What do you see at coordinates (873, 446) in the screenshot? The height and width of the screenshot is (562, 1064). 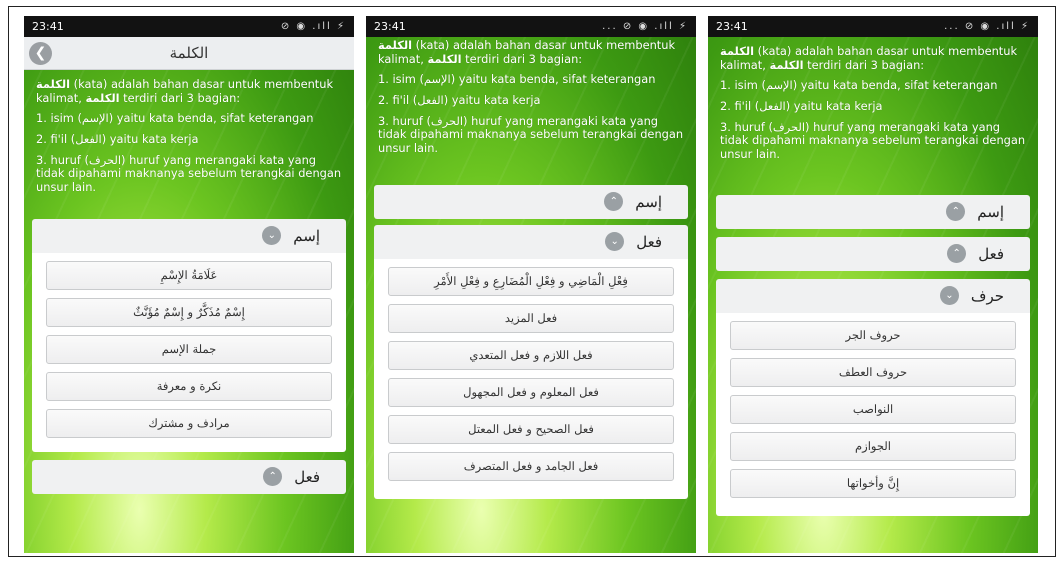 I see `list-item: الجوازم` at bounding box center [873, 446].